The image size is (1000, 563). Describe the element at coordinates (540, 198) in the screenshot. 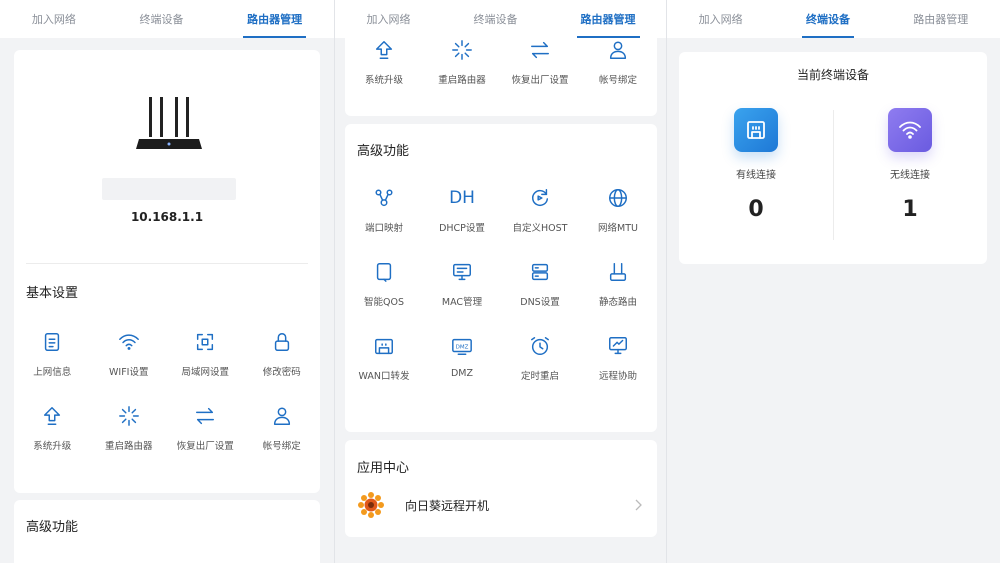

I see `refresh-circle-icon` at that location.